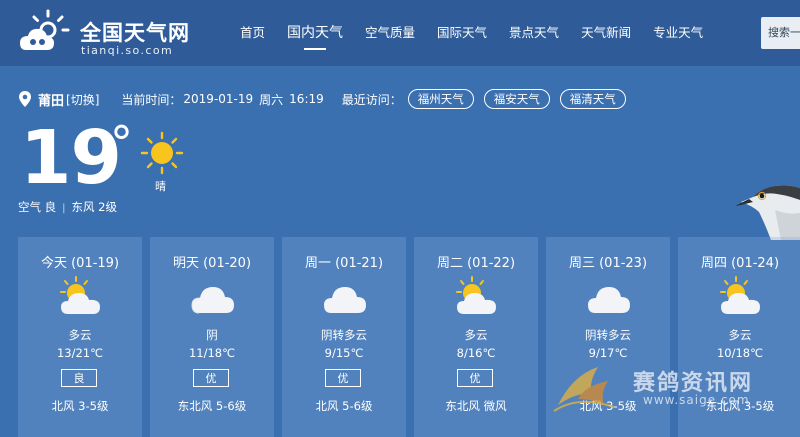 The image size is (800, 437). Describe the element at coordinates (608, 263) in the screenshot. I see `forecast-date: 周三 (01-23)` at that location.